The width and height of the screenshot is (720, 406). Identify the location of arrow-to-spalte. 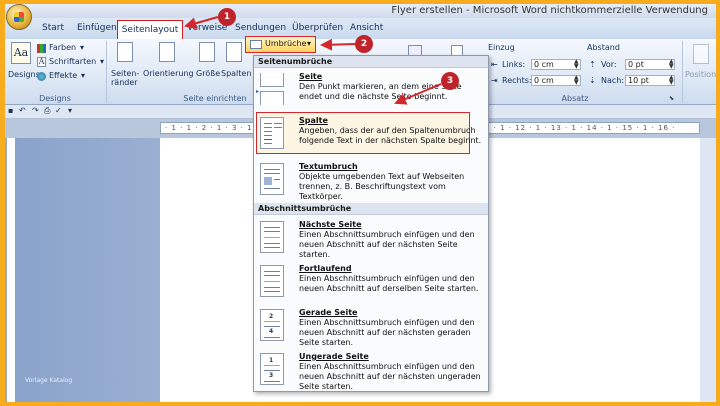
(418, 94).